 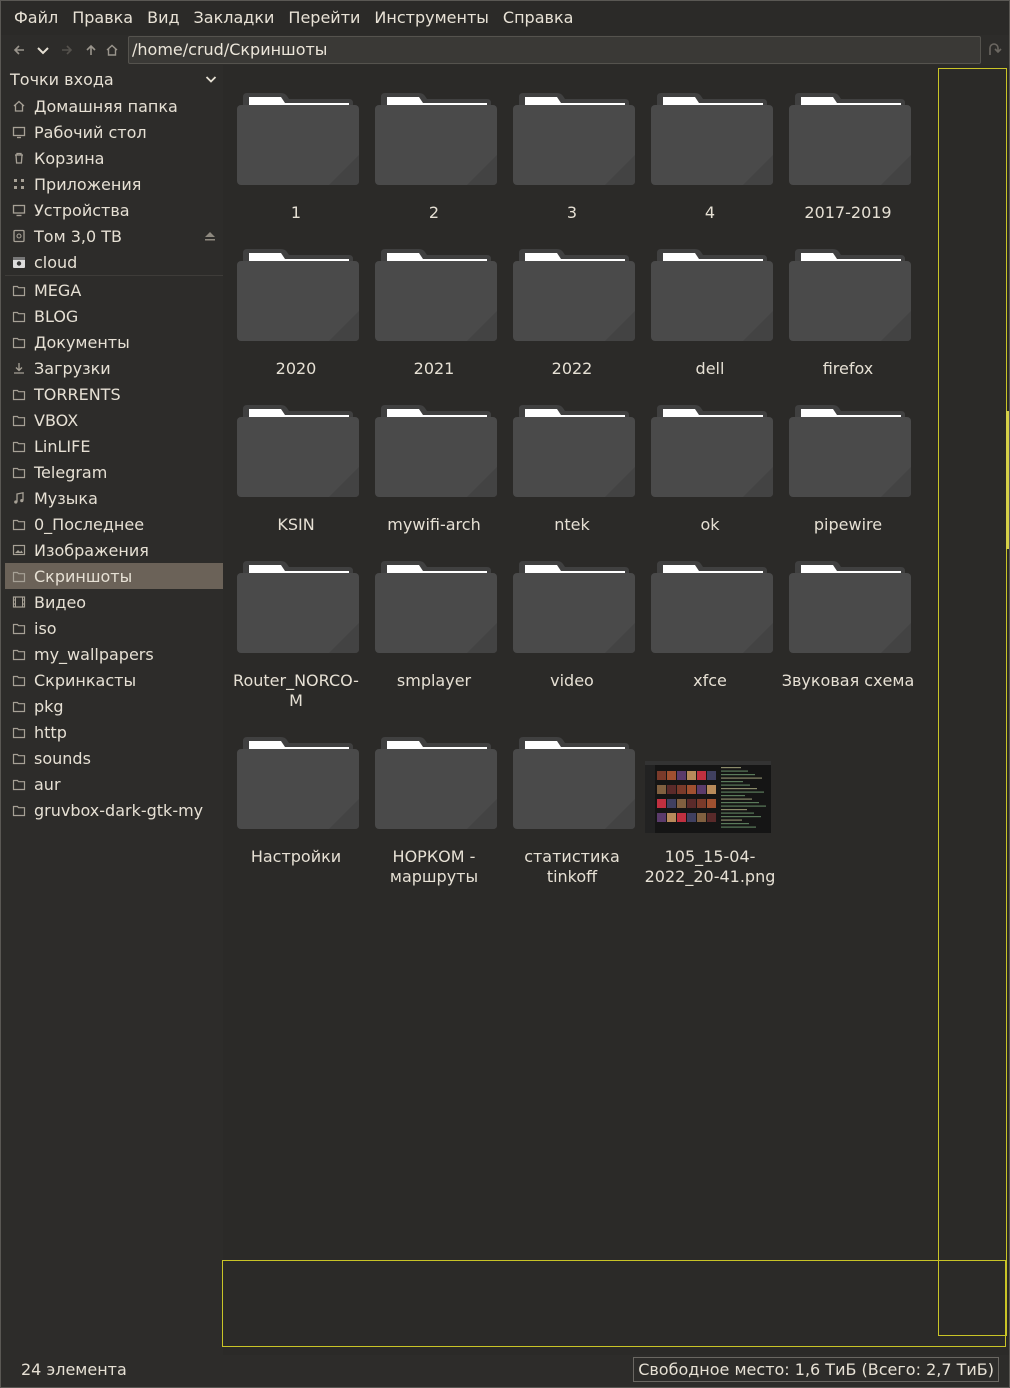 I want to click on sidebar-item: Музыка, so click(x=114, y=498).